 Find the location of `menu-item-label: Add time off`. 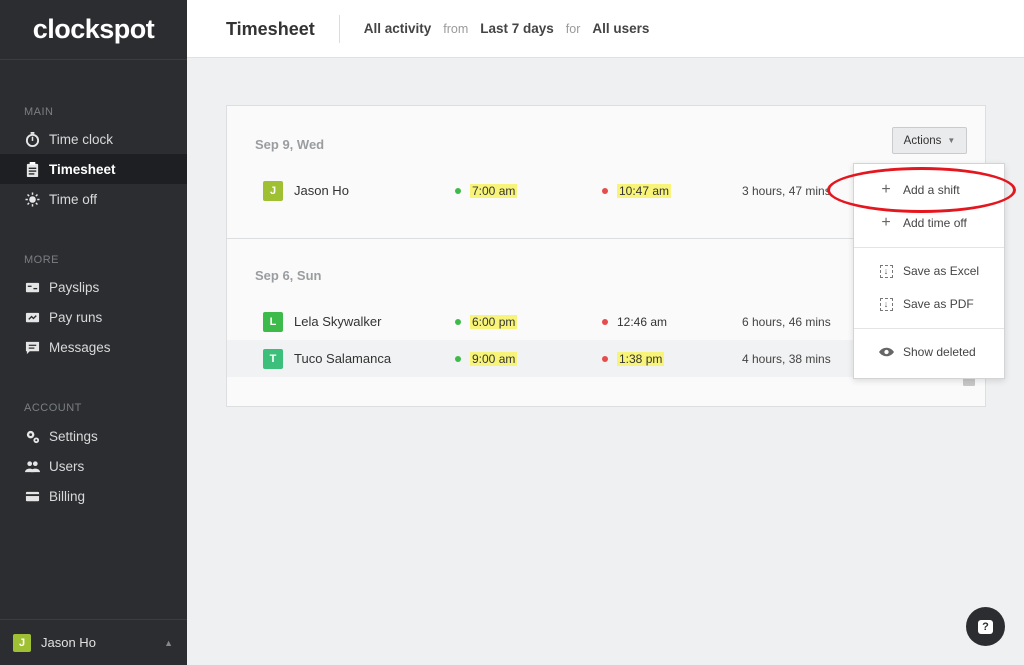

menu-item-label: Add time off is located at coordinates (935, 223).